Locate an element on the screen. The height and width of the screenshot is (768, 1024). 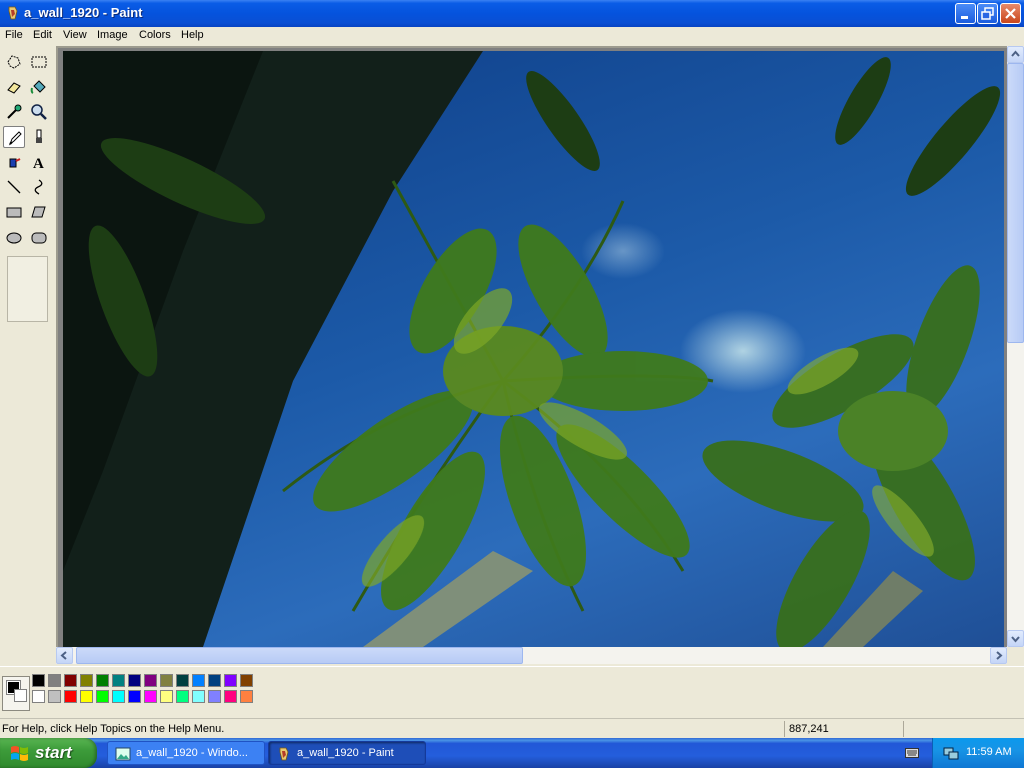
restore-icon is located at coordinates (987, 13).